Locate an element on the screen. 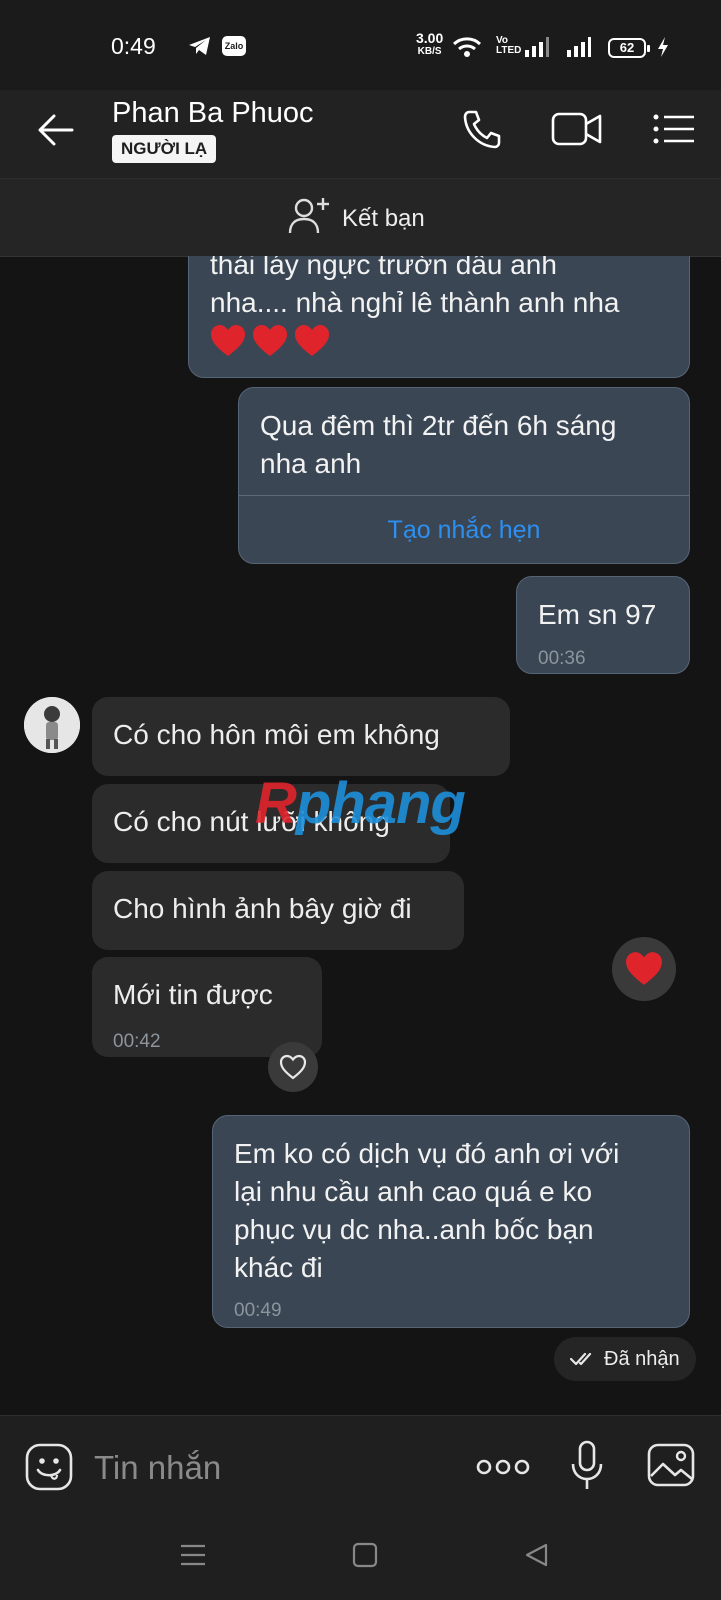 Image resolution: width=721 pixels, height=1600 pixels. react-button is located at coordinates (293, 1067).